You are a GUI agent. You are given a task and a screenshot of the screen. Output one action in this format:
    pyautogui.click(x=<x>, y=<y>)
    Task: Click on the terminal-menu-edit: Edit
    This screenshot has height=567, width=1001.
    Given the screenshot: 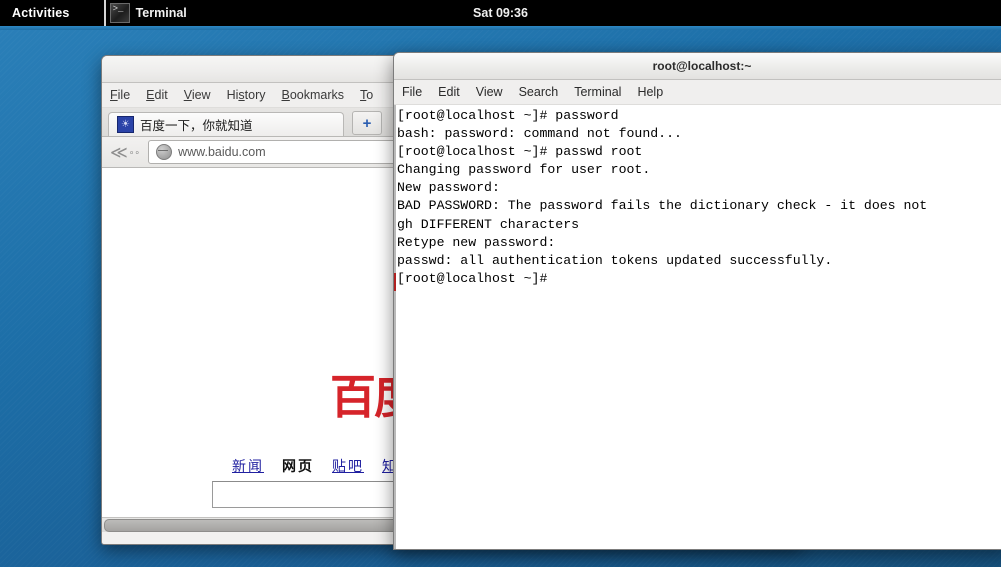 What is the action you would take?
    pyautogui.click(x=449, y=92)
    